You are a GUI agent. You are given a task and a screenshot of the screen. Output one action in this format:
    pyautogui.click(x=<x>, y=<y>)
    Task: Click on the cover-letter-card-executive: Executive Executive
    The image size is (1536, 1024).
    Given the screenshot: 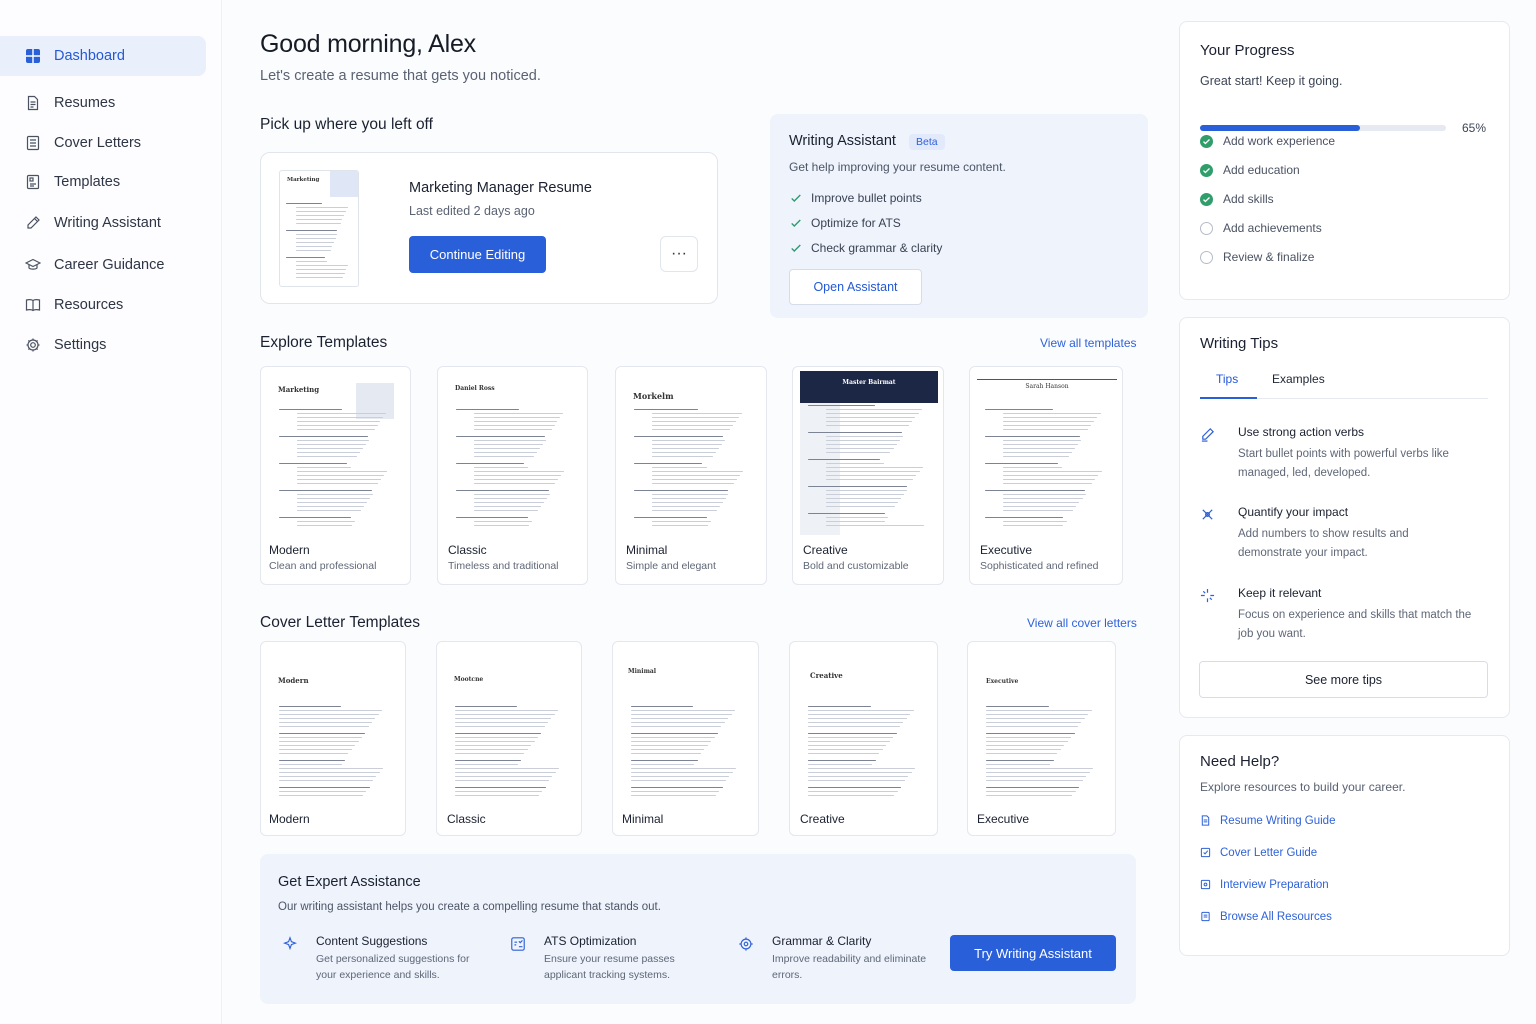 What is the action you would take?
    pyautogui.click(x=1041, y=738)
    